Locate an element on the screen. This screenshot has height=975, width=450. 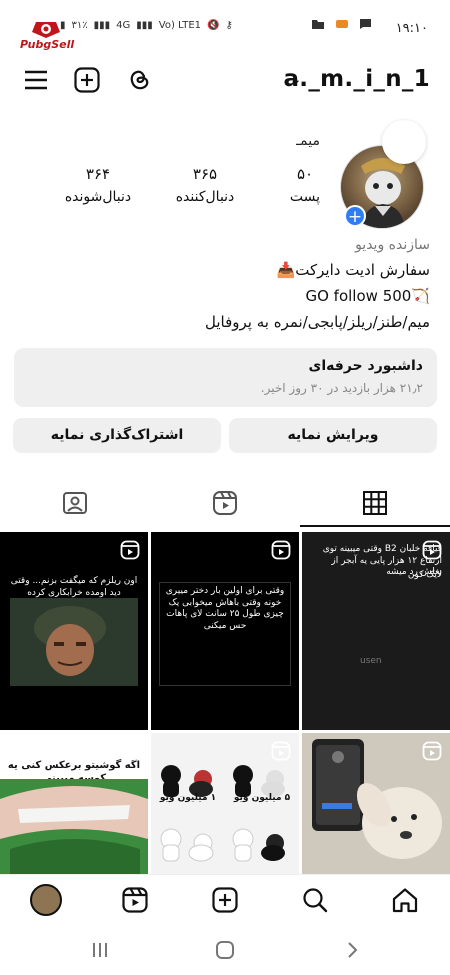
tagged-icon is located at coordinates (75, 503).